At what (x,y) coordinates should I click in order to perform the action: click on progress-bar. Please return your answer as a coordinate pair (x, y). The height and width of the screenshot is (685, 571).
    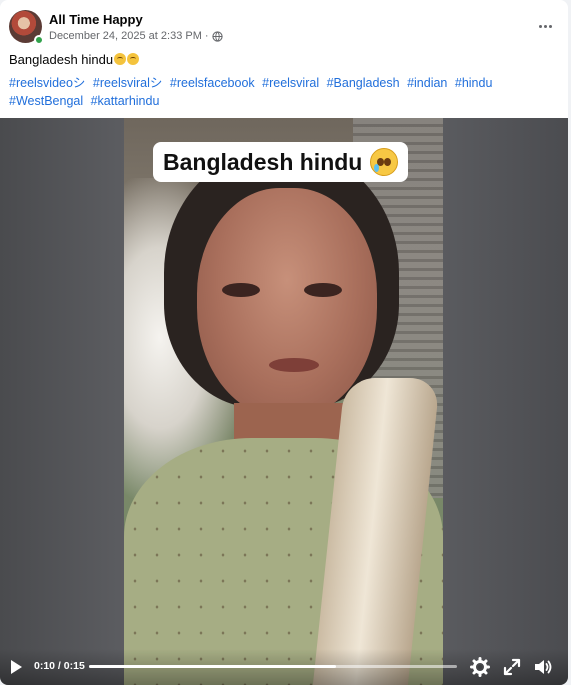
    Looking at the image, I should click on (273, 666).